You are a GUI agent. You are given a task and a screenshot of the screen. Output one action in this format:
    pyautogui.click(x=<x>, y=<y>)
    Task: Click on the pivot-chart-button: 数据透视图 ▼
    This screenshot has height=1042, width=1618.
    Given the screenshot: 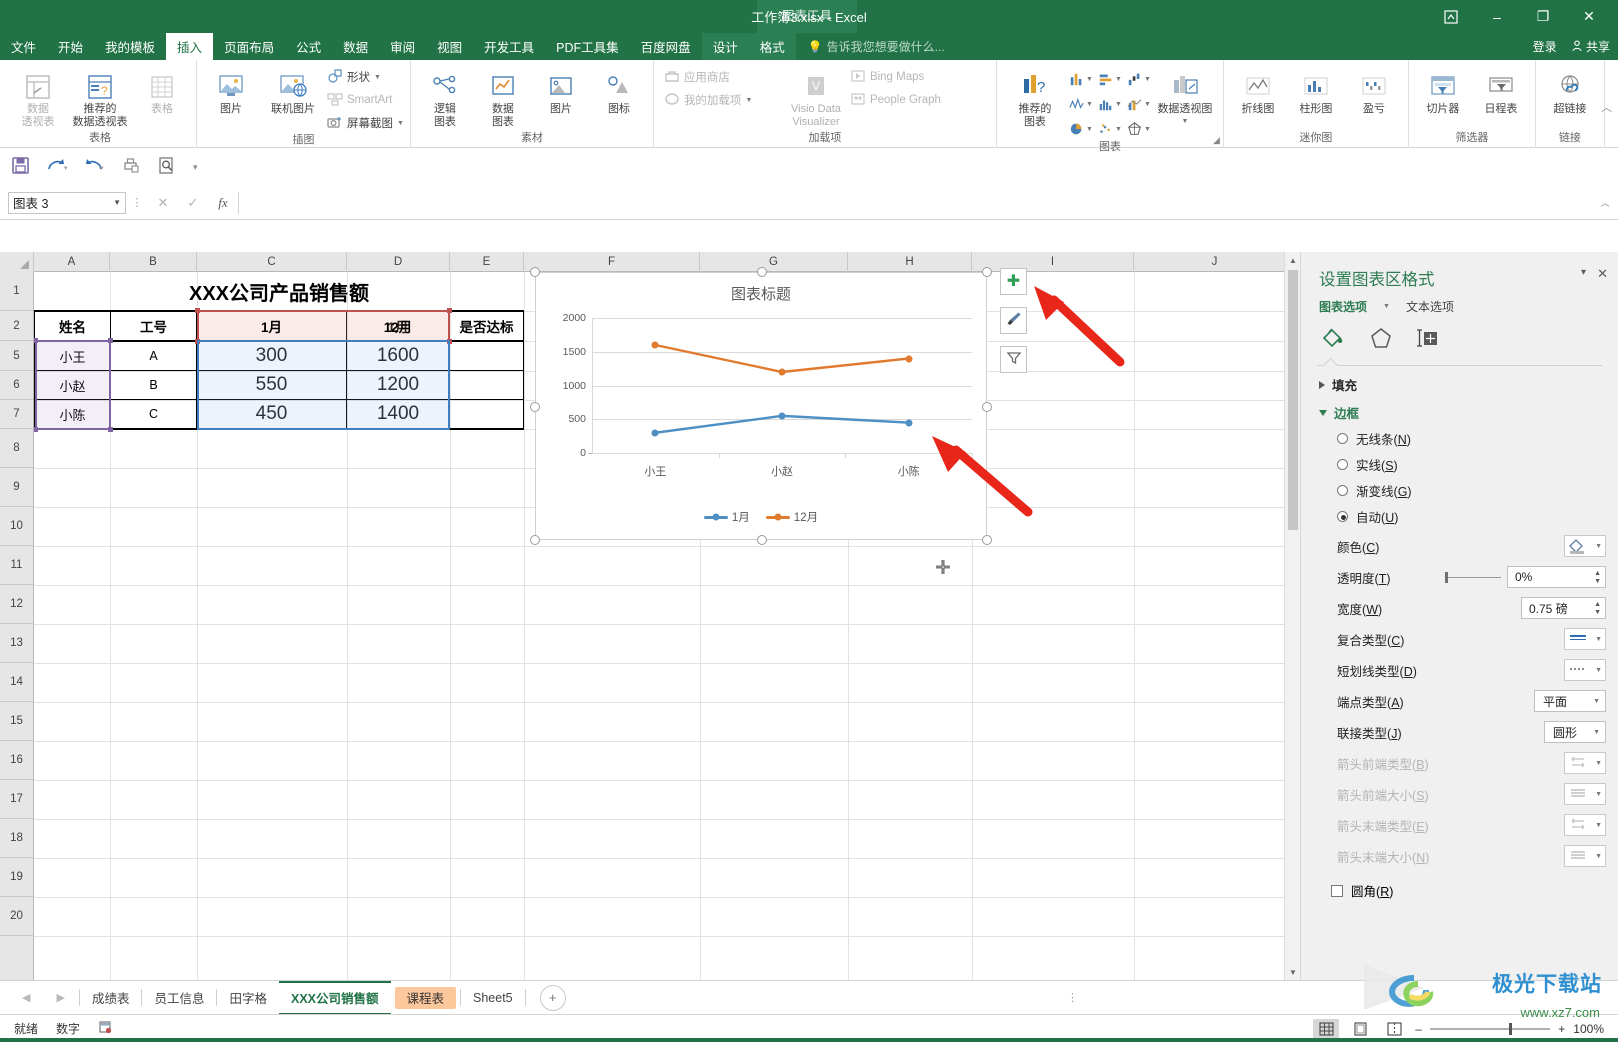 What is the action you would take?
    pyautogui.click(x=1185, y=96)
    